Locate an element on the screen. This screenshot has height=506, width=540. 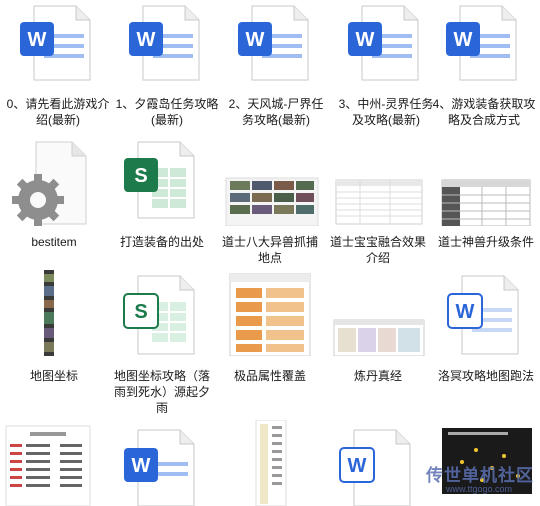
file-label: 1、夕霞岛任务攻略(最新) is located at coordinates (167, 112).